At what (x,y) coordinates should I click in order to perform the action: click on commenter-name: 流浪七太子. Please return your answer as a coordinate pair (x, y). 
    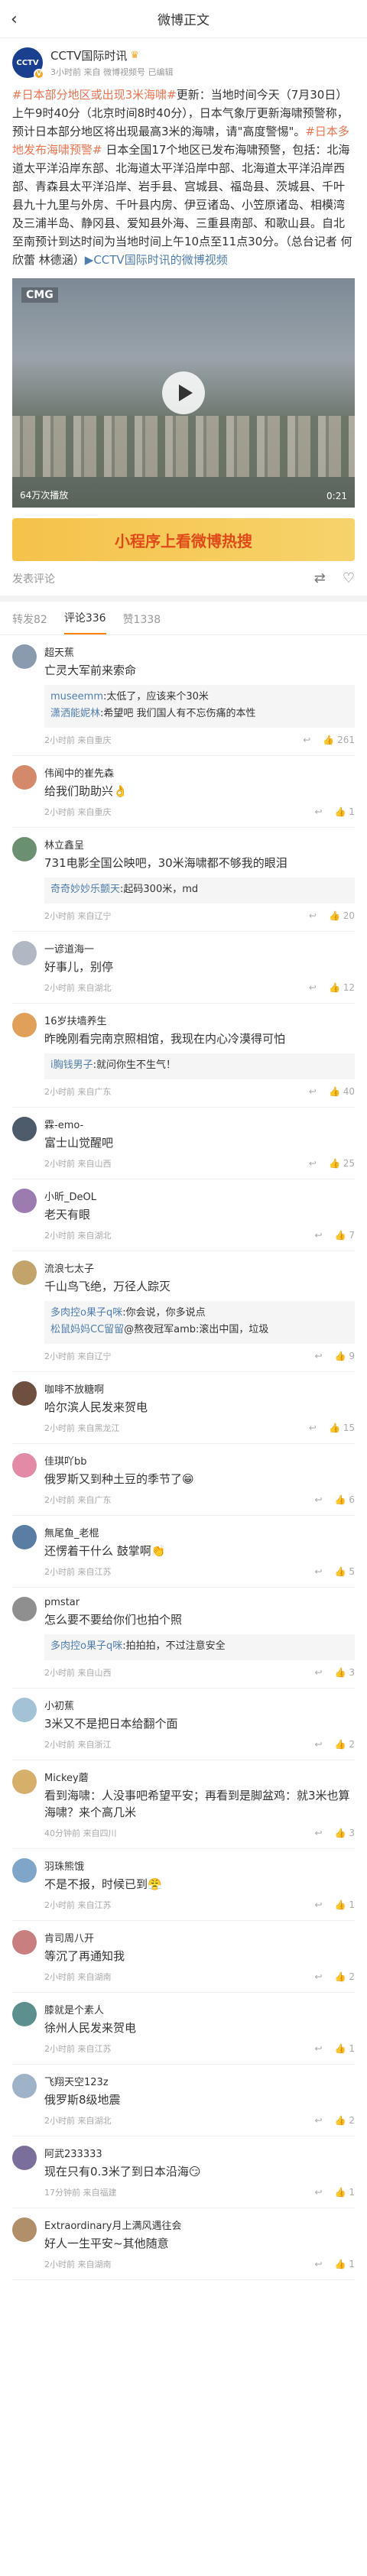
    Looking at the image, I should click on (199, 1267).